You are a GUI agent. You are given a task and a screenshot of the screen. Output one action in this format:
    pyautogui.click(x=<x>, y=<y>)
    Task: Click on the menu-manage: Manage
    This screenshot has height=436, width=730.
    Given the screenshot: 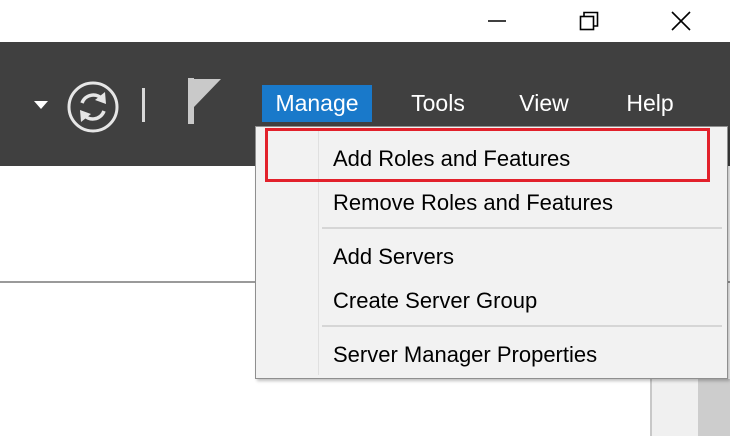 What is the action you would take?
    pyautogui.click(x=317, y=103)
    